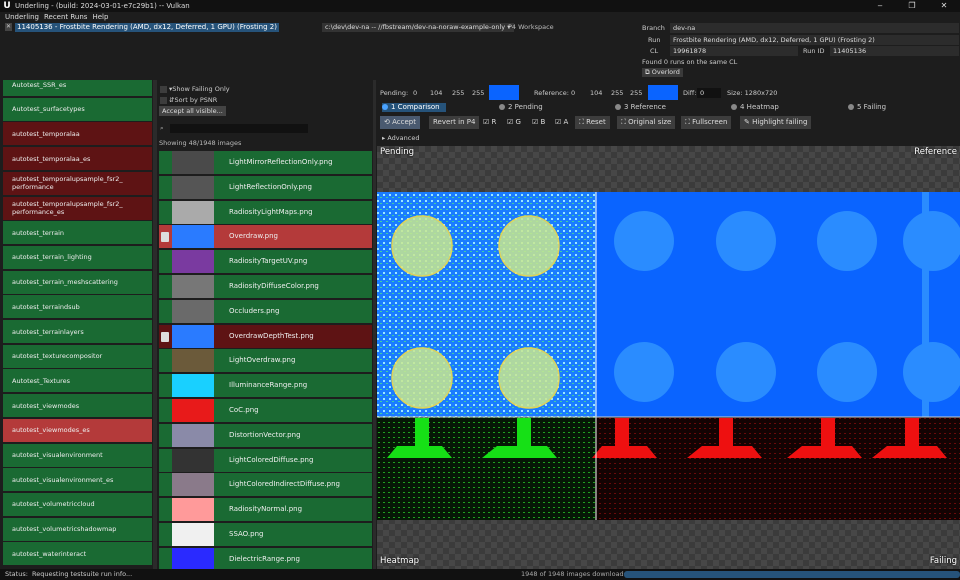 Image resolution: width=960 pixels, height=580 pixels. I want to click on minimize-button: ‒, so click(880, 6).